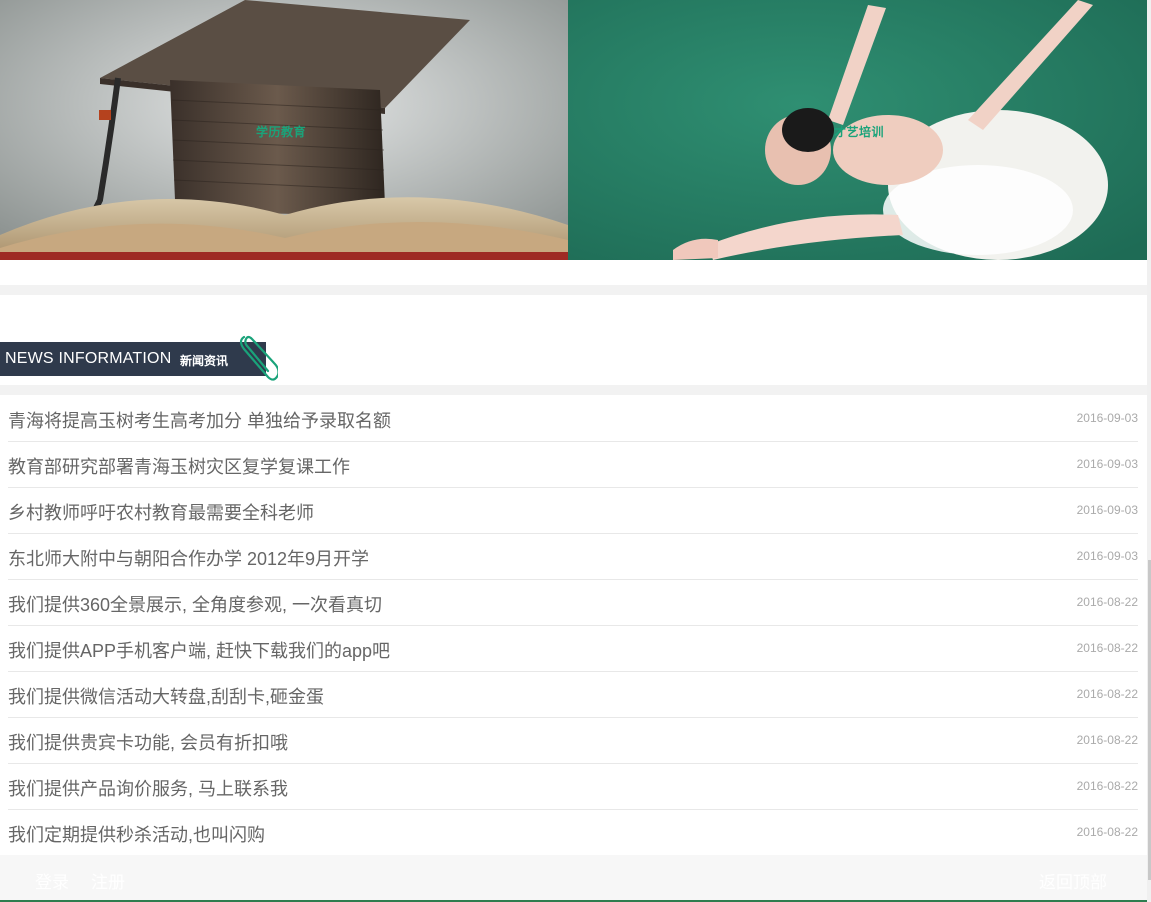  Describe the element at coordinates (573, 603) in the screenshot. I see `news-item: 我们提供360全景展示, 全角度参观, 一次看真切 2016-08-22` at that location.